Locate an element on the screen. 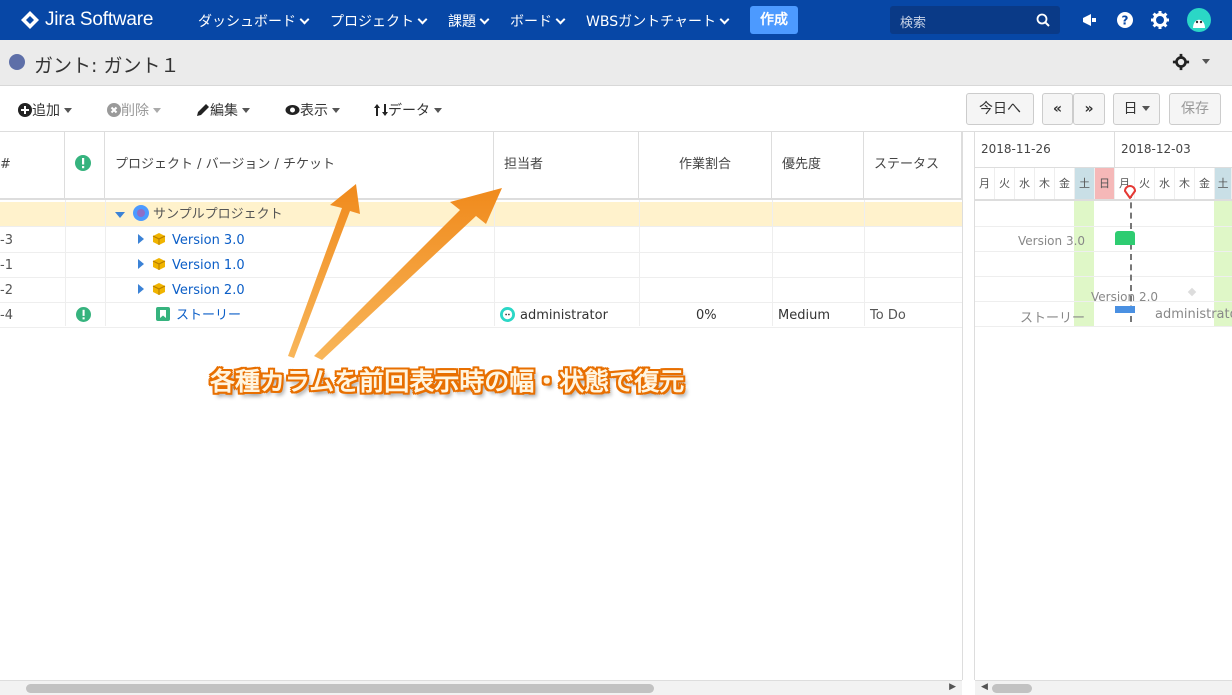 The image size is (1232, 695). page-title: ガント: ガント１ is located at coordinates (107, 66).